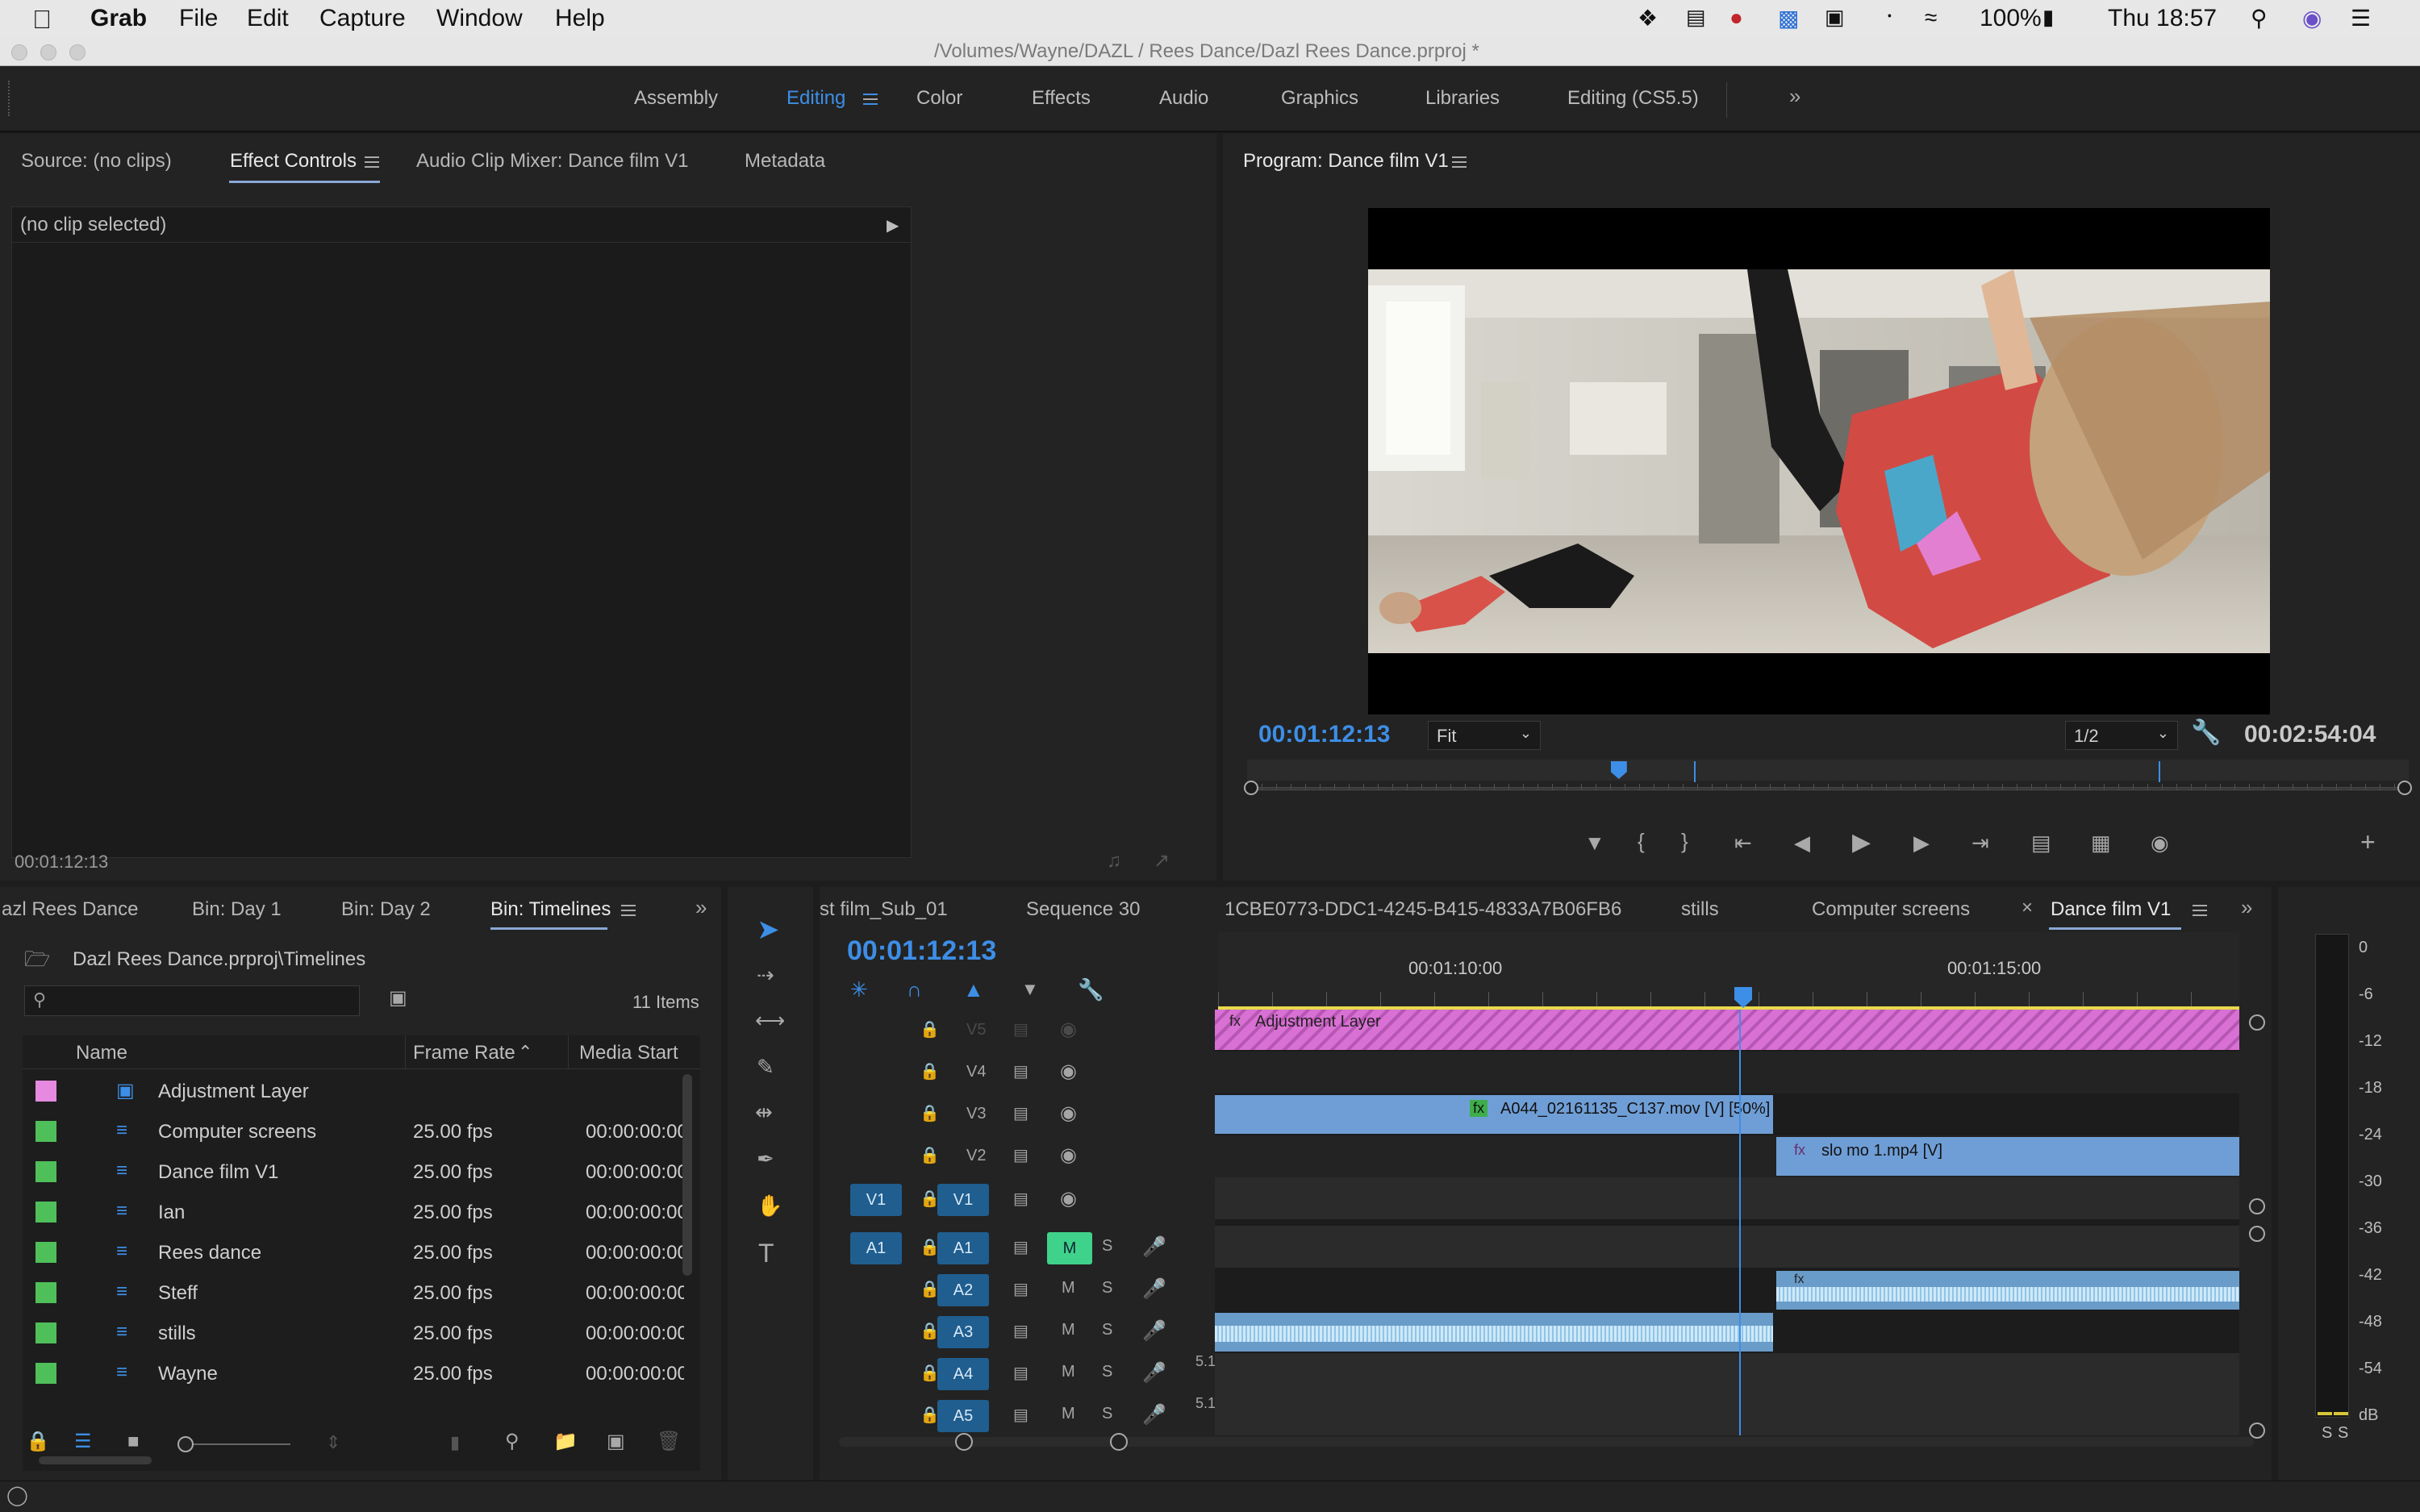 The height and width of the screenshot is (1512, 2420). What do you see at coordinates (1119, 1442) in the screenshot?
I see `scroll-handle-right` at bounding box center [1119, 1442].